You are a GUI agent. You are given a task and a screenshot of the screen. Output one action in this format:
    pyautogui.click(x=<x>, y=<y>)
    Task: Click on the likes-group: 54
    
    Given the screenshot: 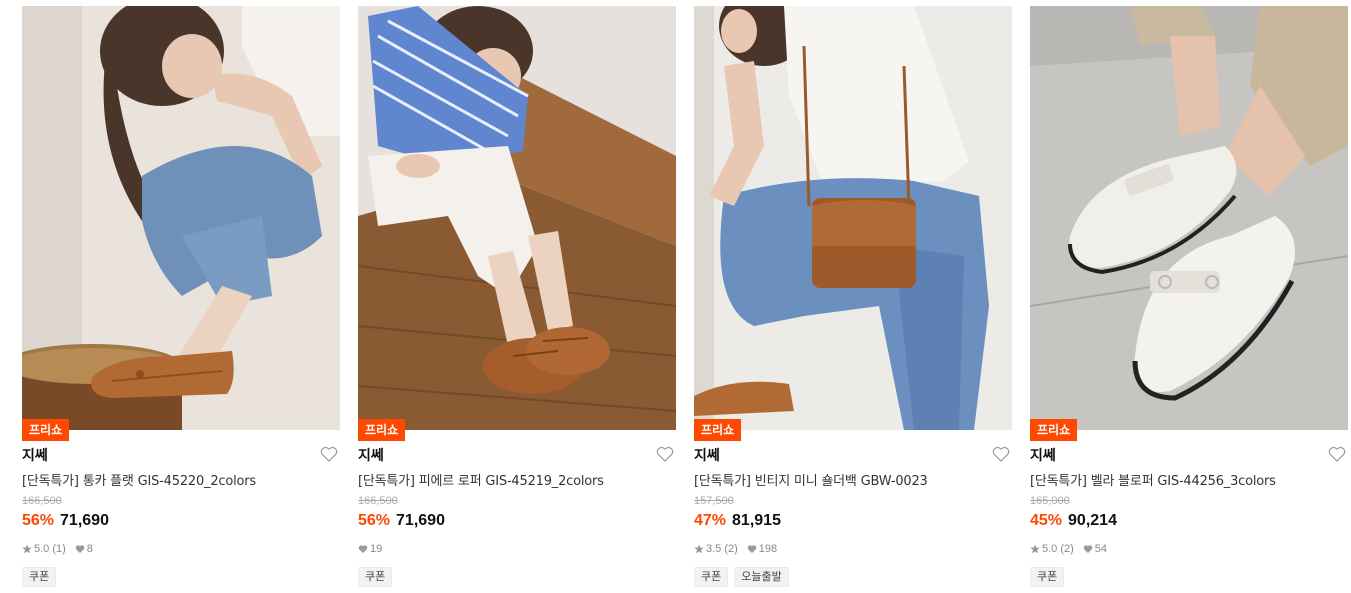 What is the action you would take?
    pyautogui.click(x=1095, y=549)
    